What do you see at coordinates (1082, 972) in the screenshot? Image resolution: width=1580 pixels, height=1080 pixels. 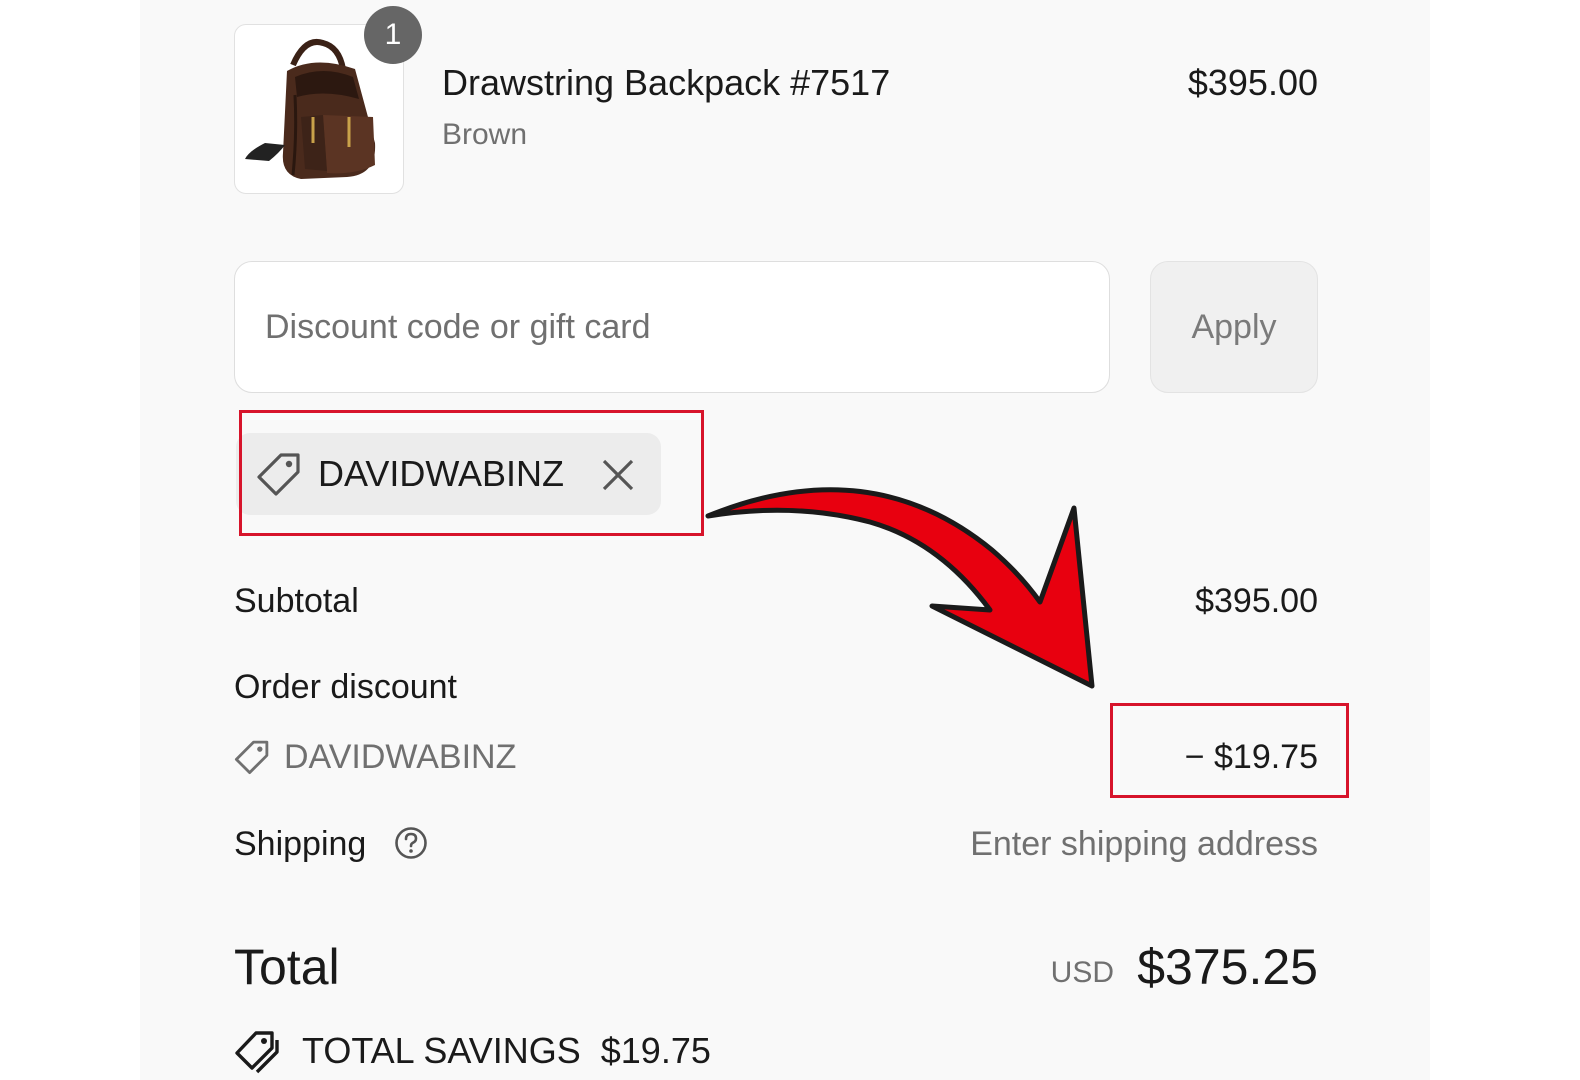 I see `currency-code: USD` at bounding box center [1082, 972].